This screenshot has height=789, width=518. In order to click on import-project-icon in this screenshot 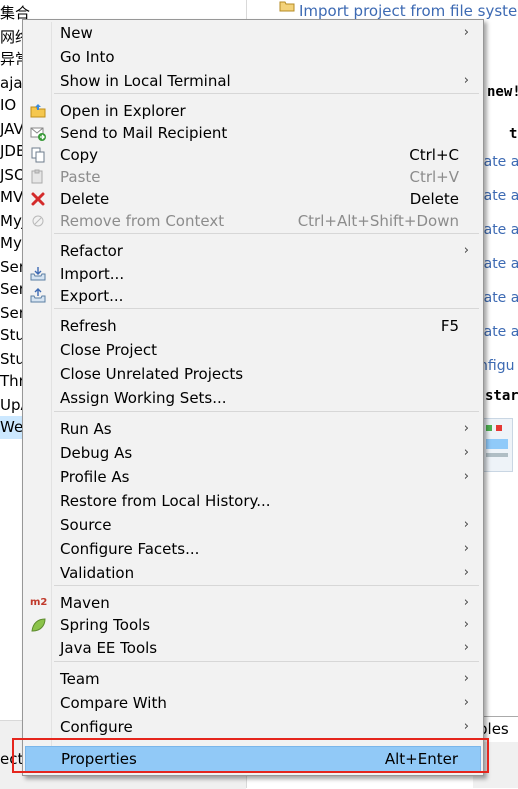, I will do `click(287, 6)`.